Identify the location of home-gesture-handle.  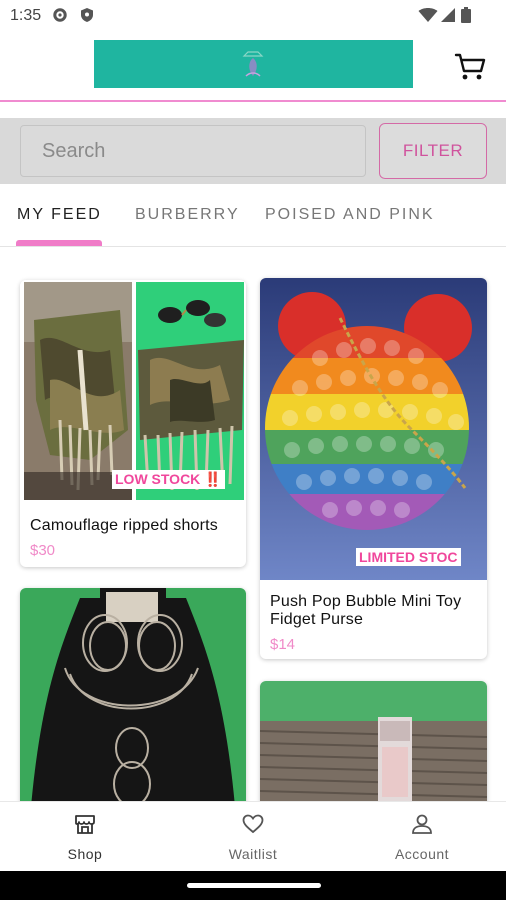
(254, 885).